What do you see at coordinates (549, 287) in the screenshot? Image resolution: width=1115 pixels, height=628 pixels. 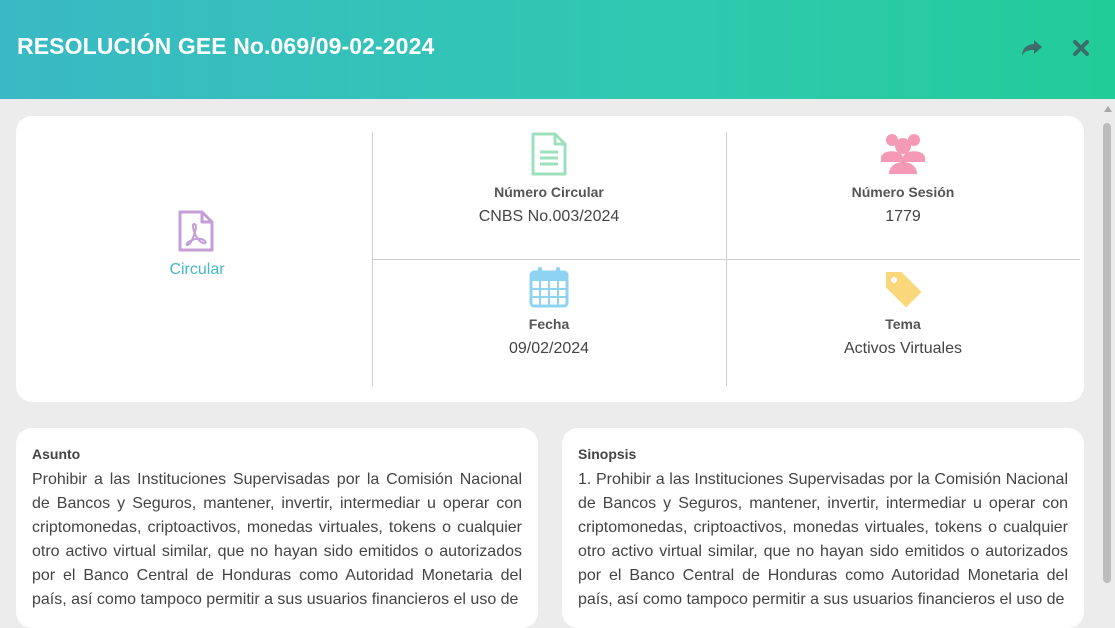 I see `calendar-icon` at bounding box center [549, 287].